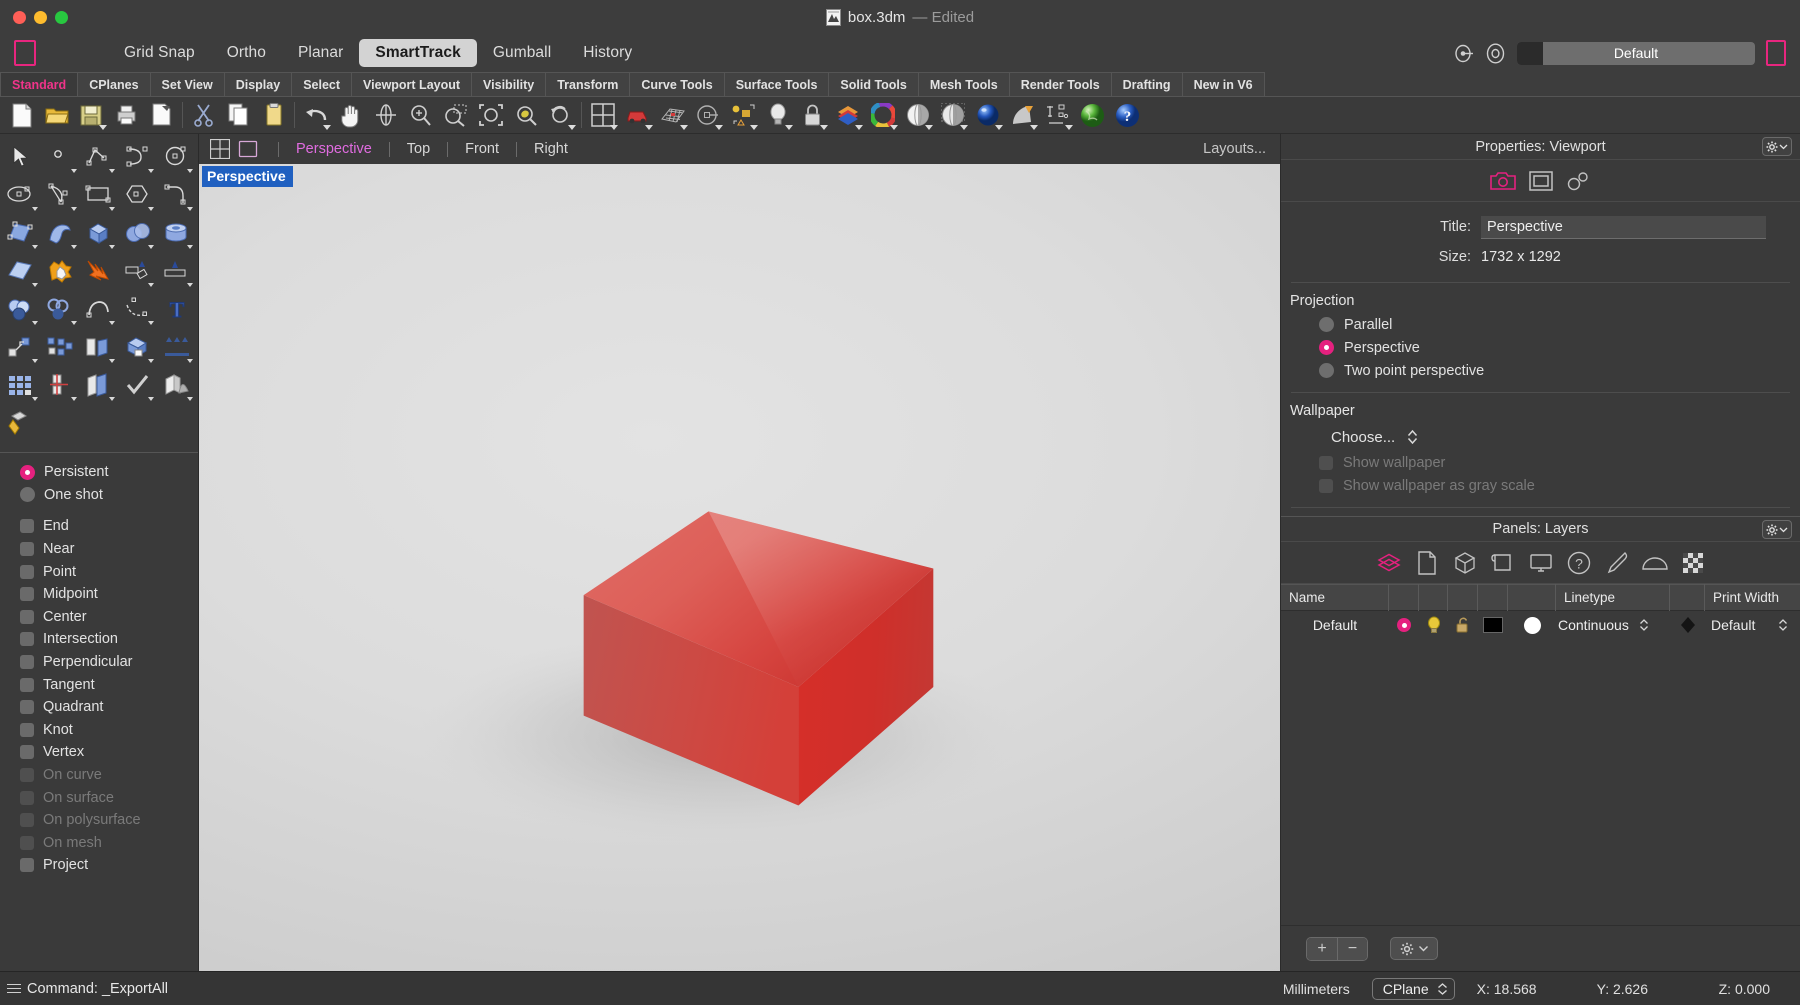  I want to click on properties-gear-dropdown-icon, so click(1777, 146).